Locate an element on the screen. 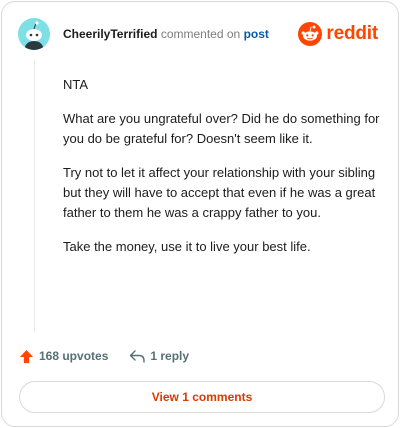 This screenshot has height=428, width=400. reddit-logo-icon is located at coordinates (310, 34).